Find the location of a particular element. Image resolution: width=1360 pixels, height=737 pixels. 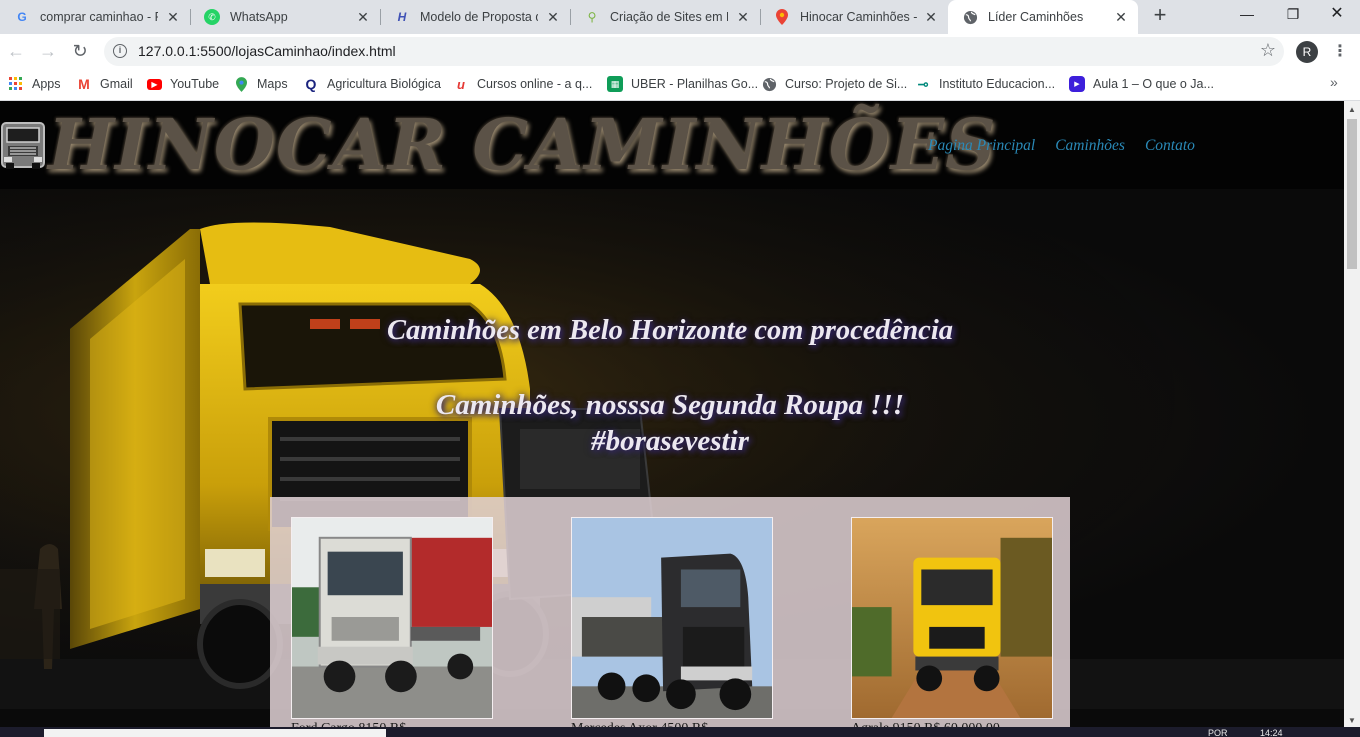

bookmark-gmail: M Gmail is located at coordinates (104, 84).